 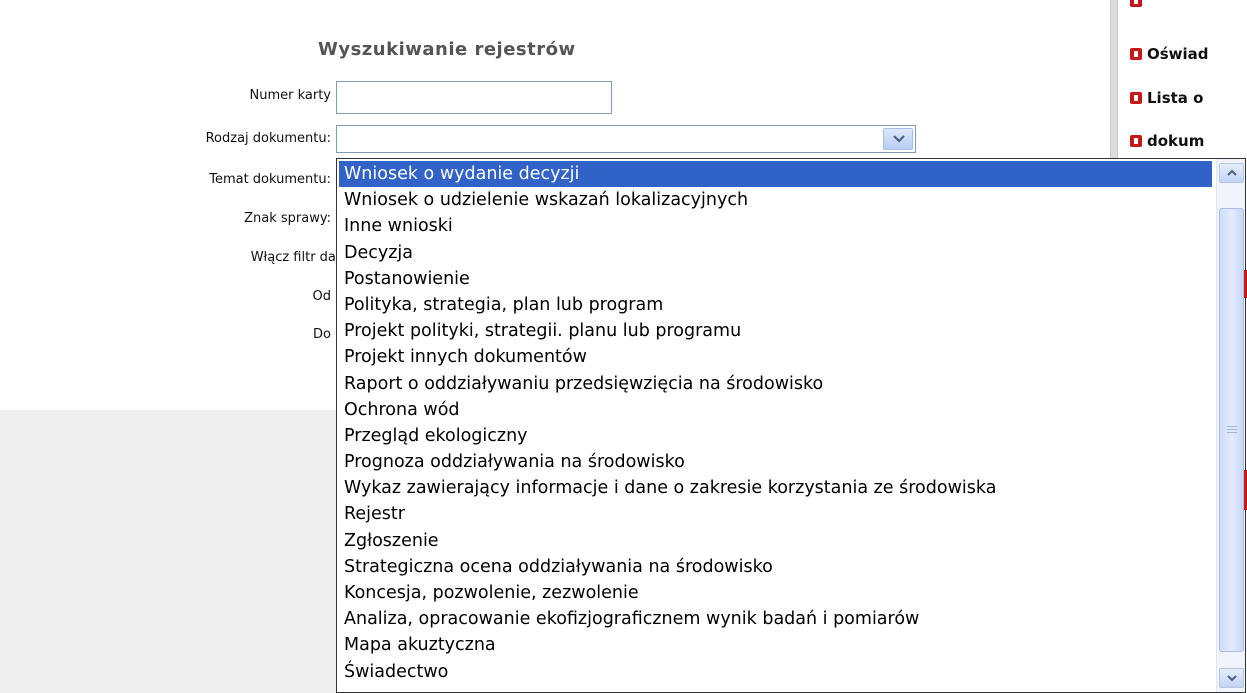 What do you see at coordinates (1175, 98) in the screenshot?
I see `sidebar-item-label: Lista o` at bounding box center [1175, 98].